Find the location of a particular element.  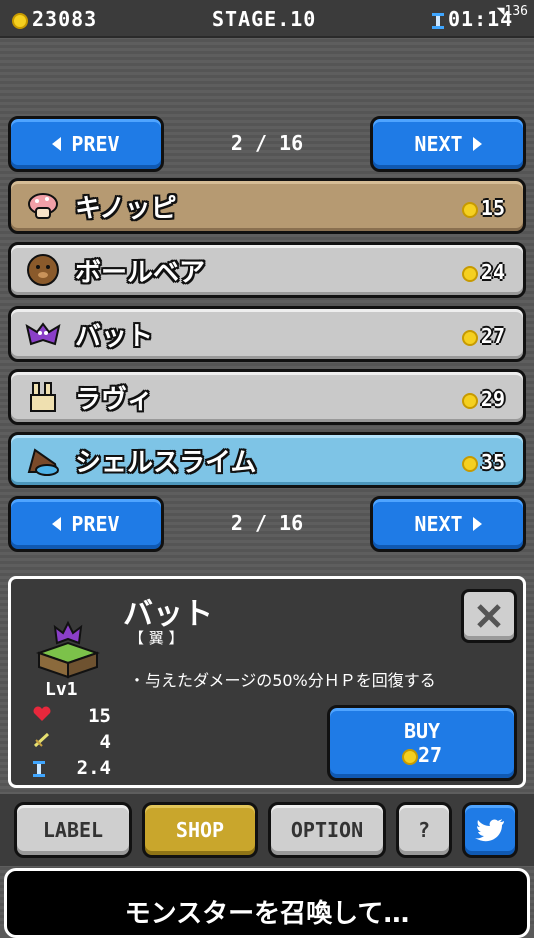

monster-row-kinoppi: キノッピ 15 is located at coordinates (267, 206).